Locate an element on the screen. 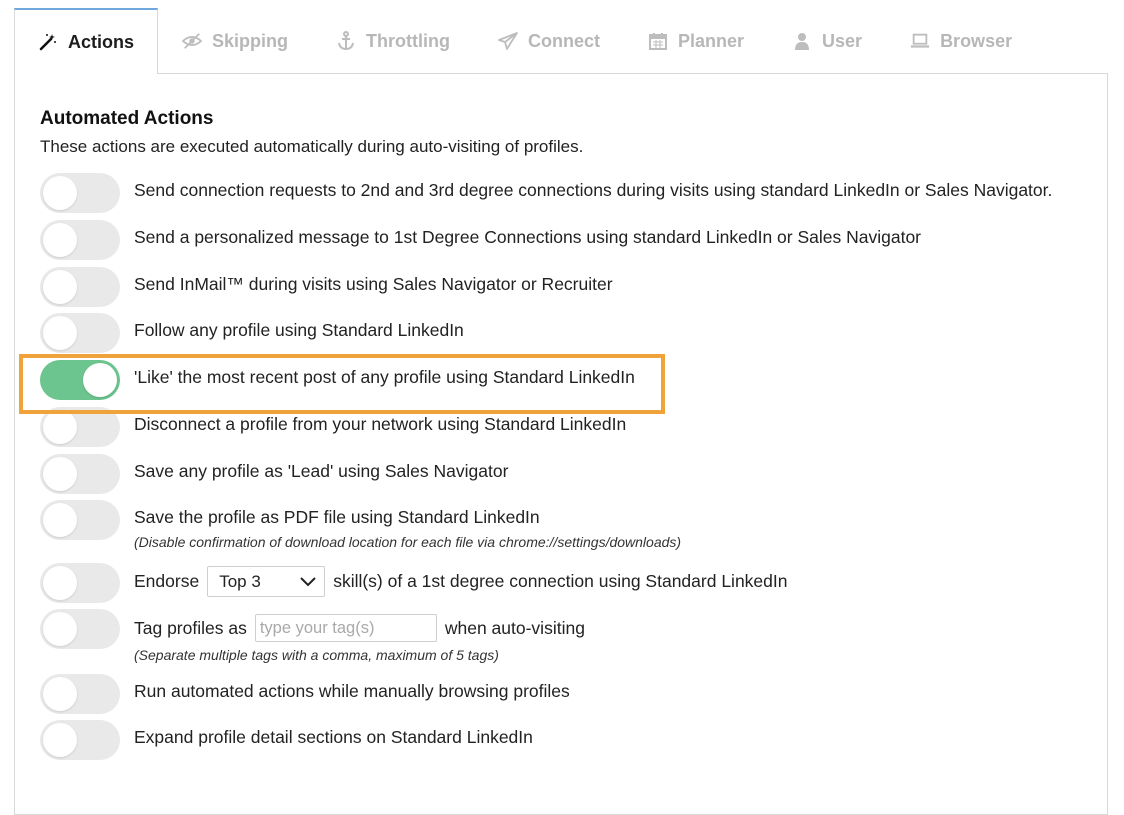  toggle-like-post is located at coordinates (80, 380).